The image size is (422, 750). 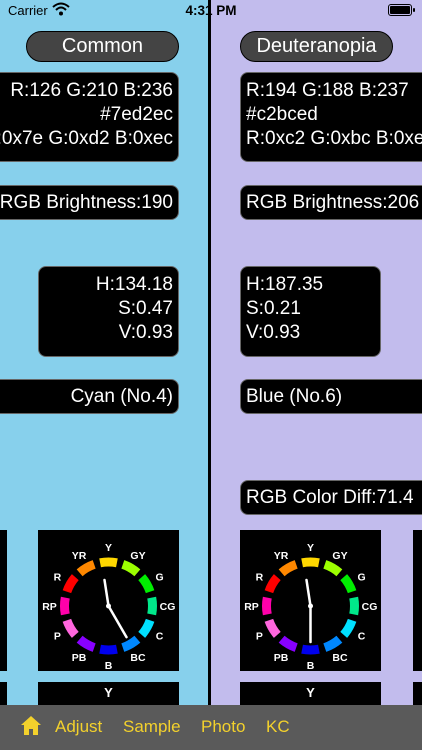 I want to click on hex-rgb-line: R:0xc2 G:0xbc B:0xed, so click(x=334, y=138).